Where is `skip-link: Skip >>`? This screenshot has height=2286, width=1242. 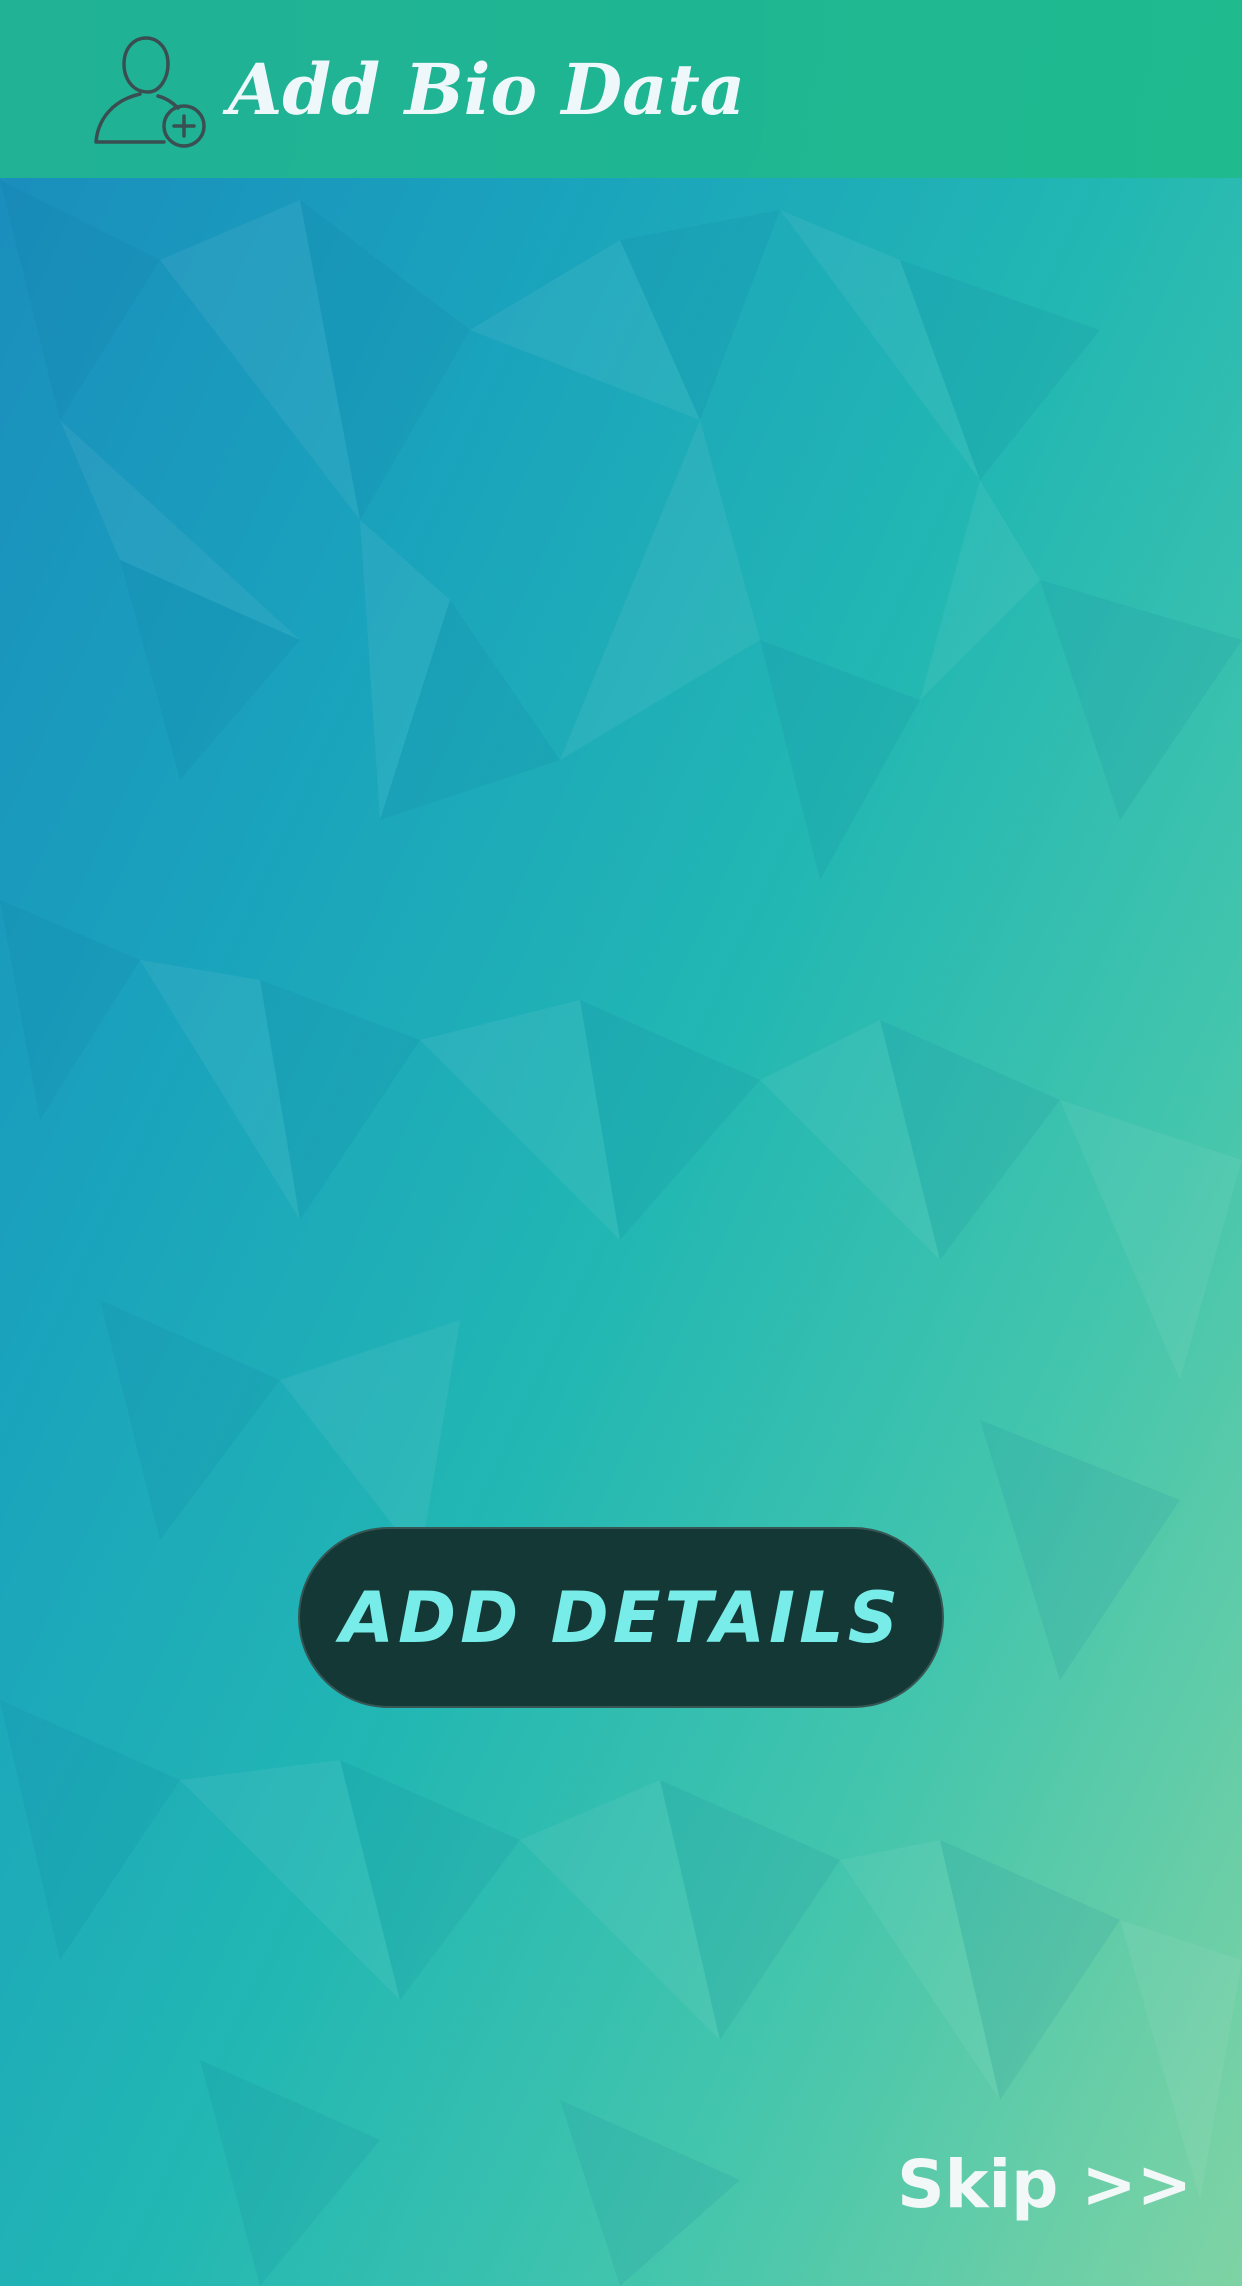
skip-link: Skip >> is located at coordinates (1044, 2185).